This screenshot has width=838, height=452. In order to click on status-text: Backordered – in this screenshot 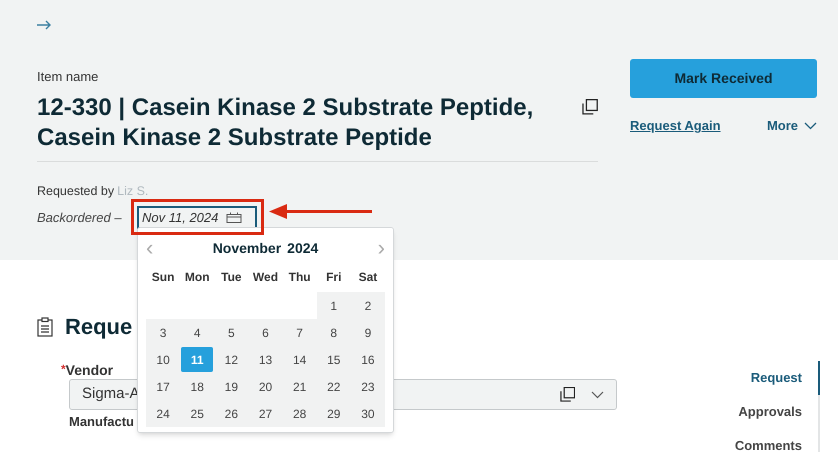, I will do `click(79, 217)`.